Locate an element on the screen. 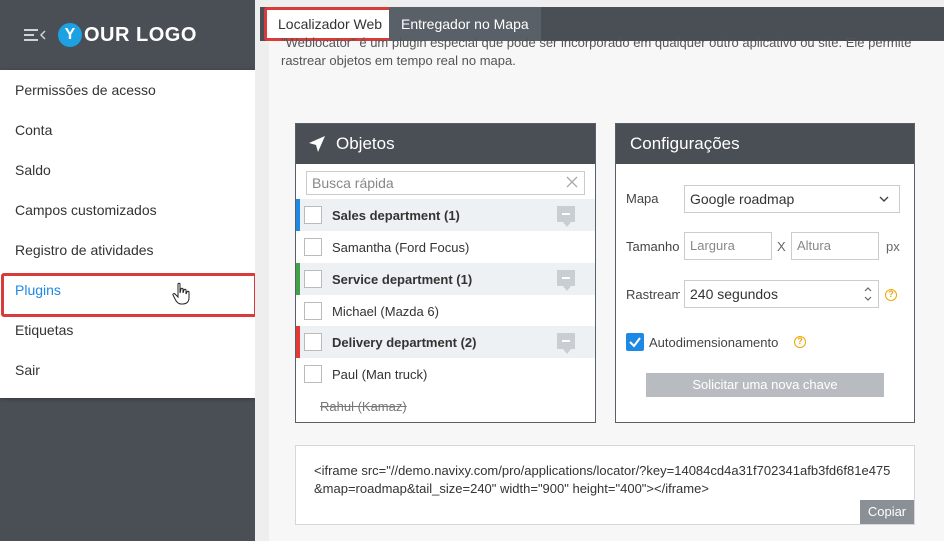  track-label: Rastreamento is located at coordinates (653, 294).